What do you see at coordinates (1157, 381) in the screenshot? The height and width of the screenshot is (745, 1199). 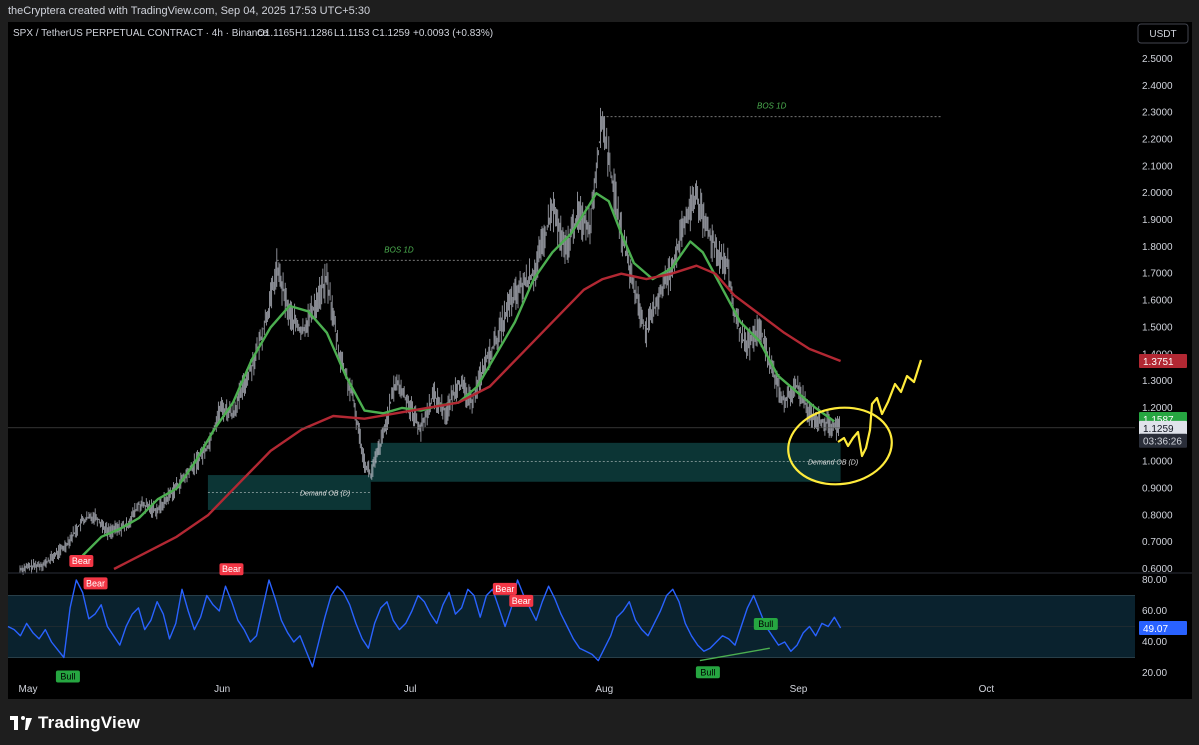 I see `price-axis-tick: 1.3000` at bounding box center [1157, 381].